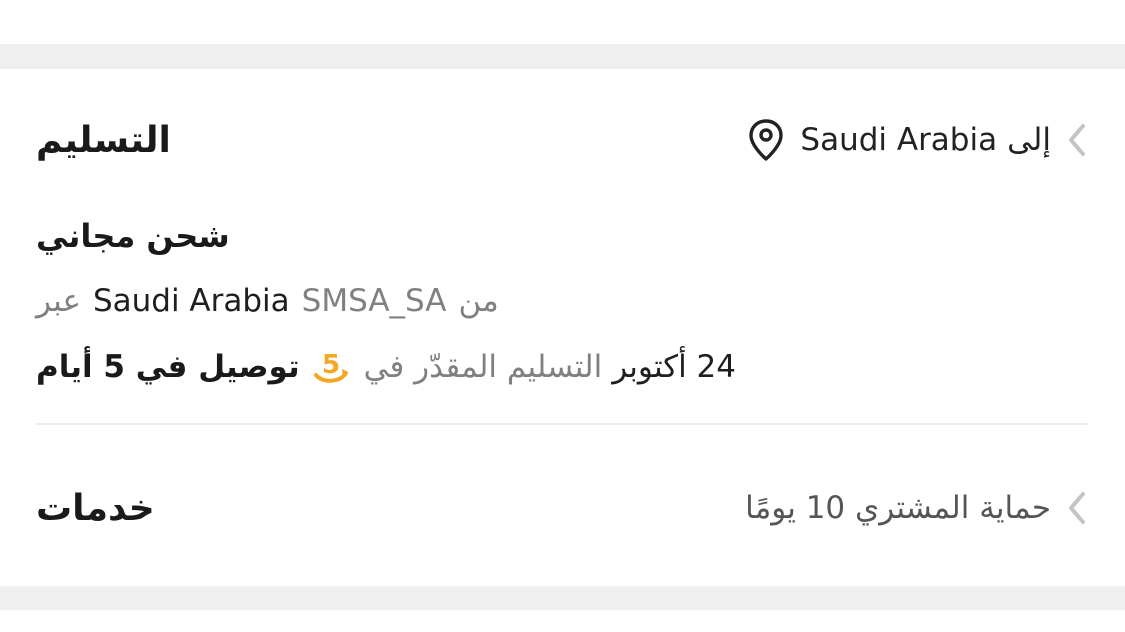  I want to click on buyer-protection-link: حماية المشتري 10 يومًا, so click(917, 508).